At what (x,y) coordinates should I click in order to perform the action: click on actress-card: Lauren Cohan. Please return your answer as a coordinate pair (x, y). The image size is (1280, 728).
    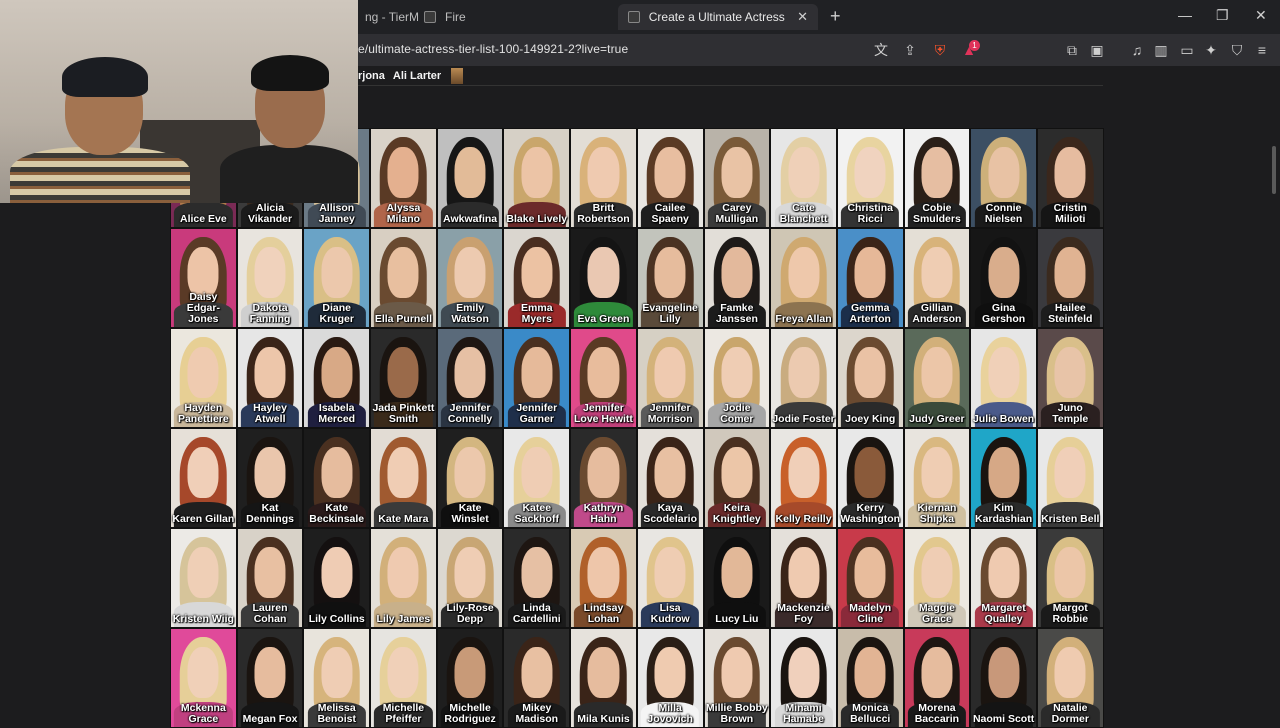
    Looking at the image, I should click on (270, 578).